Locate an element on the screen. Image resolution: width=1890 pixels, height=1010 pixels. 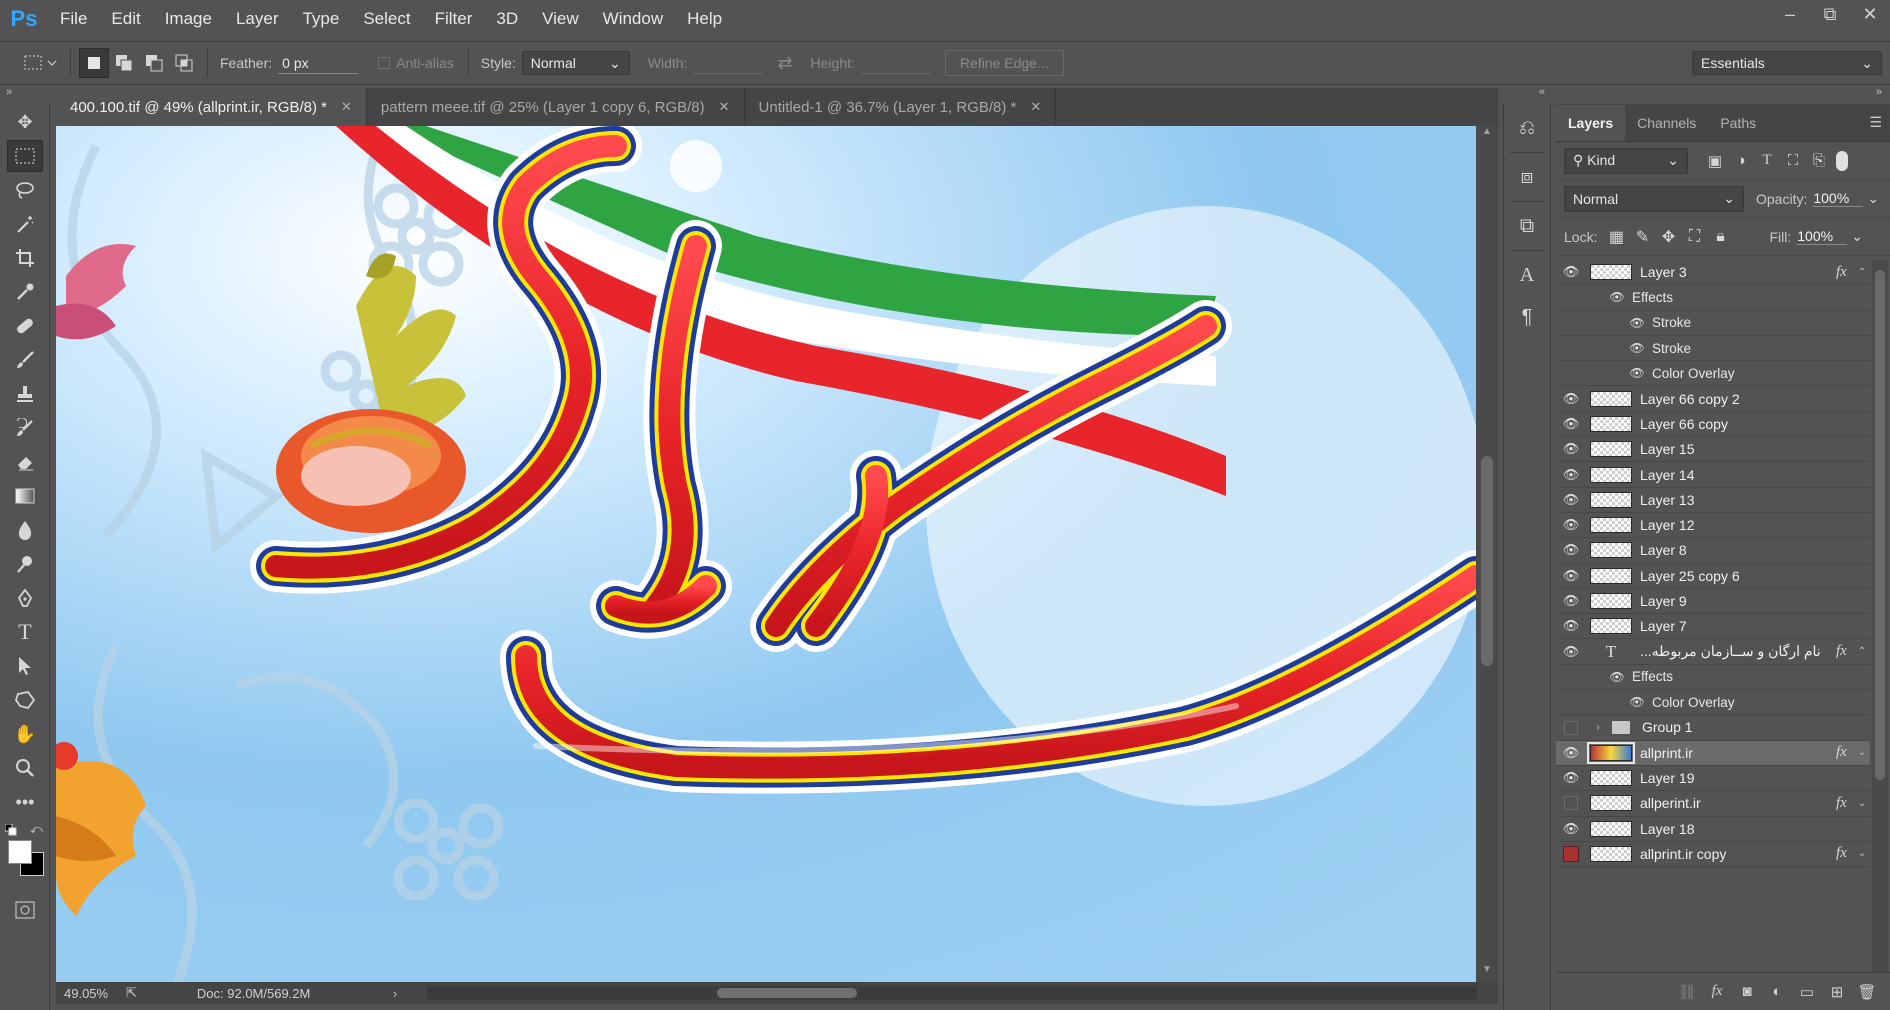
layer-row: 👁︎ Layer 66 copy 2 is located at coordinates (1713, 399).